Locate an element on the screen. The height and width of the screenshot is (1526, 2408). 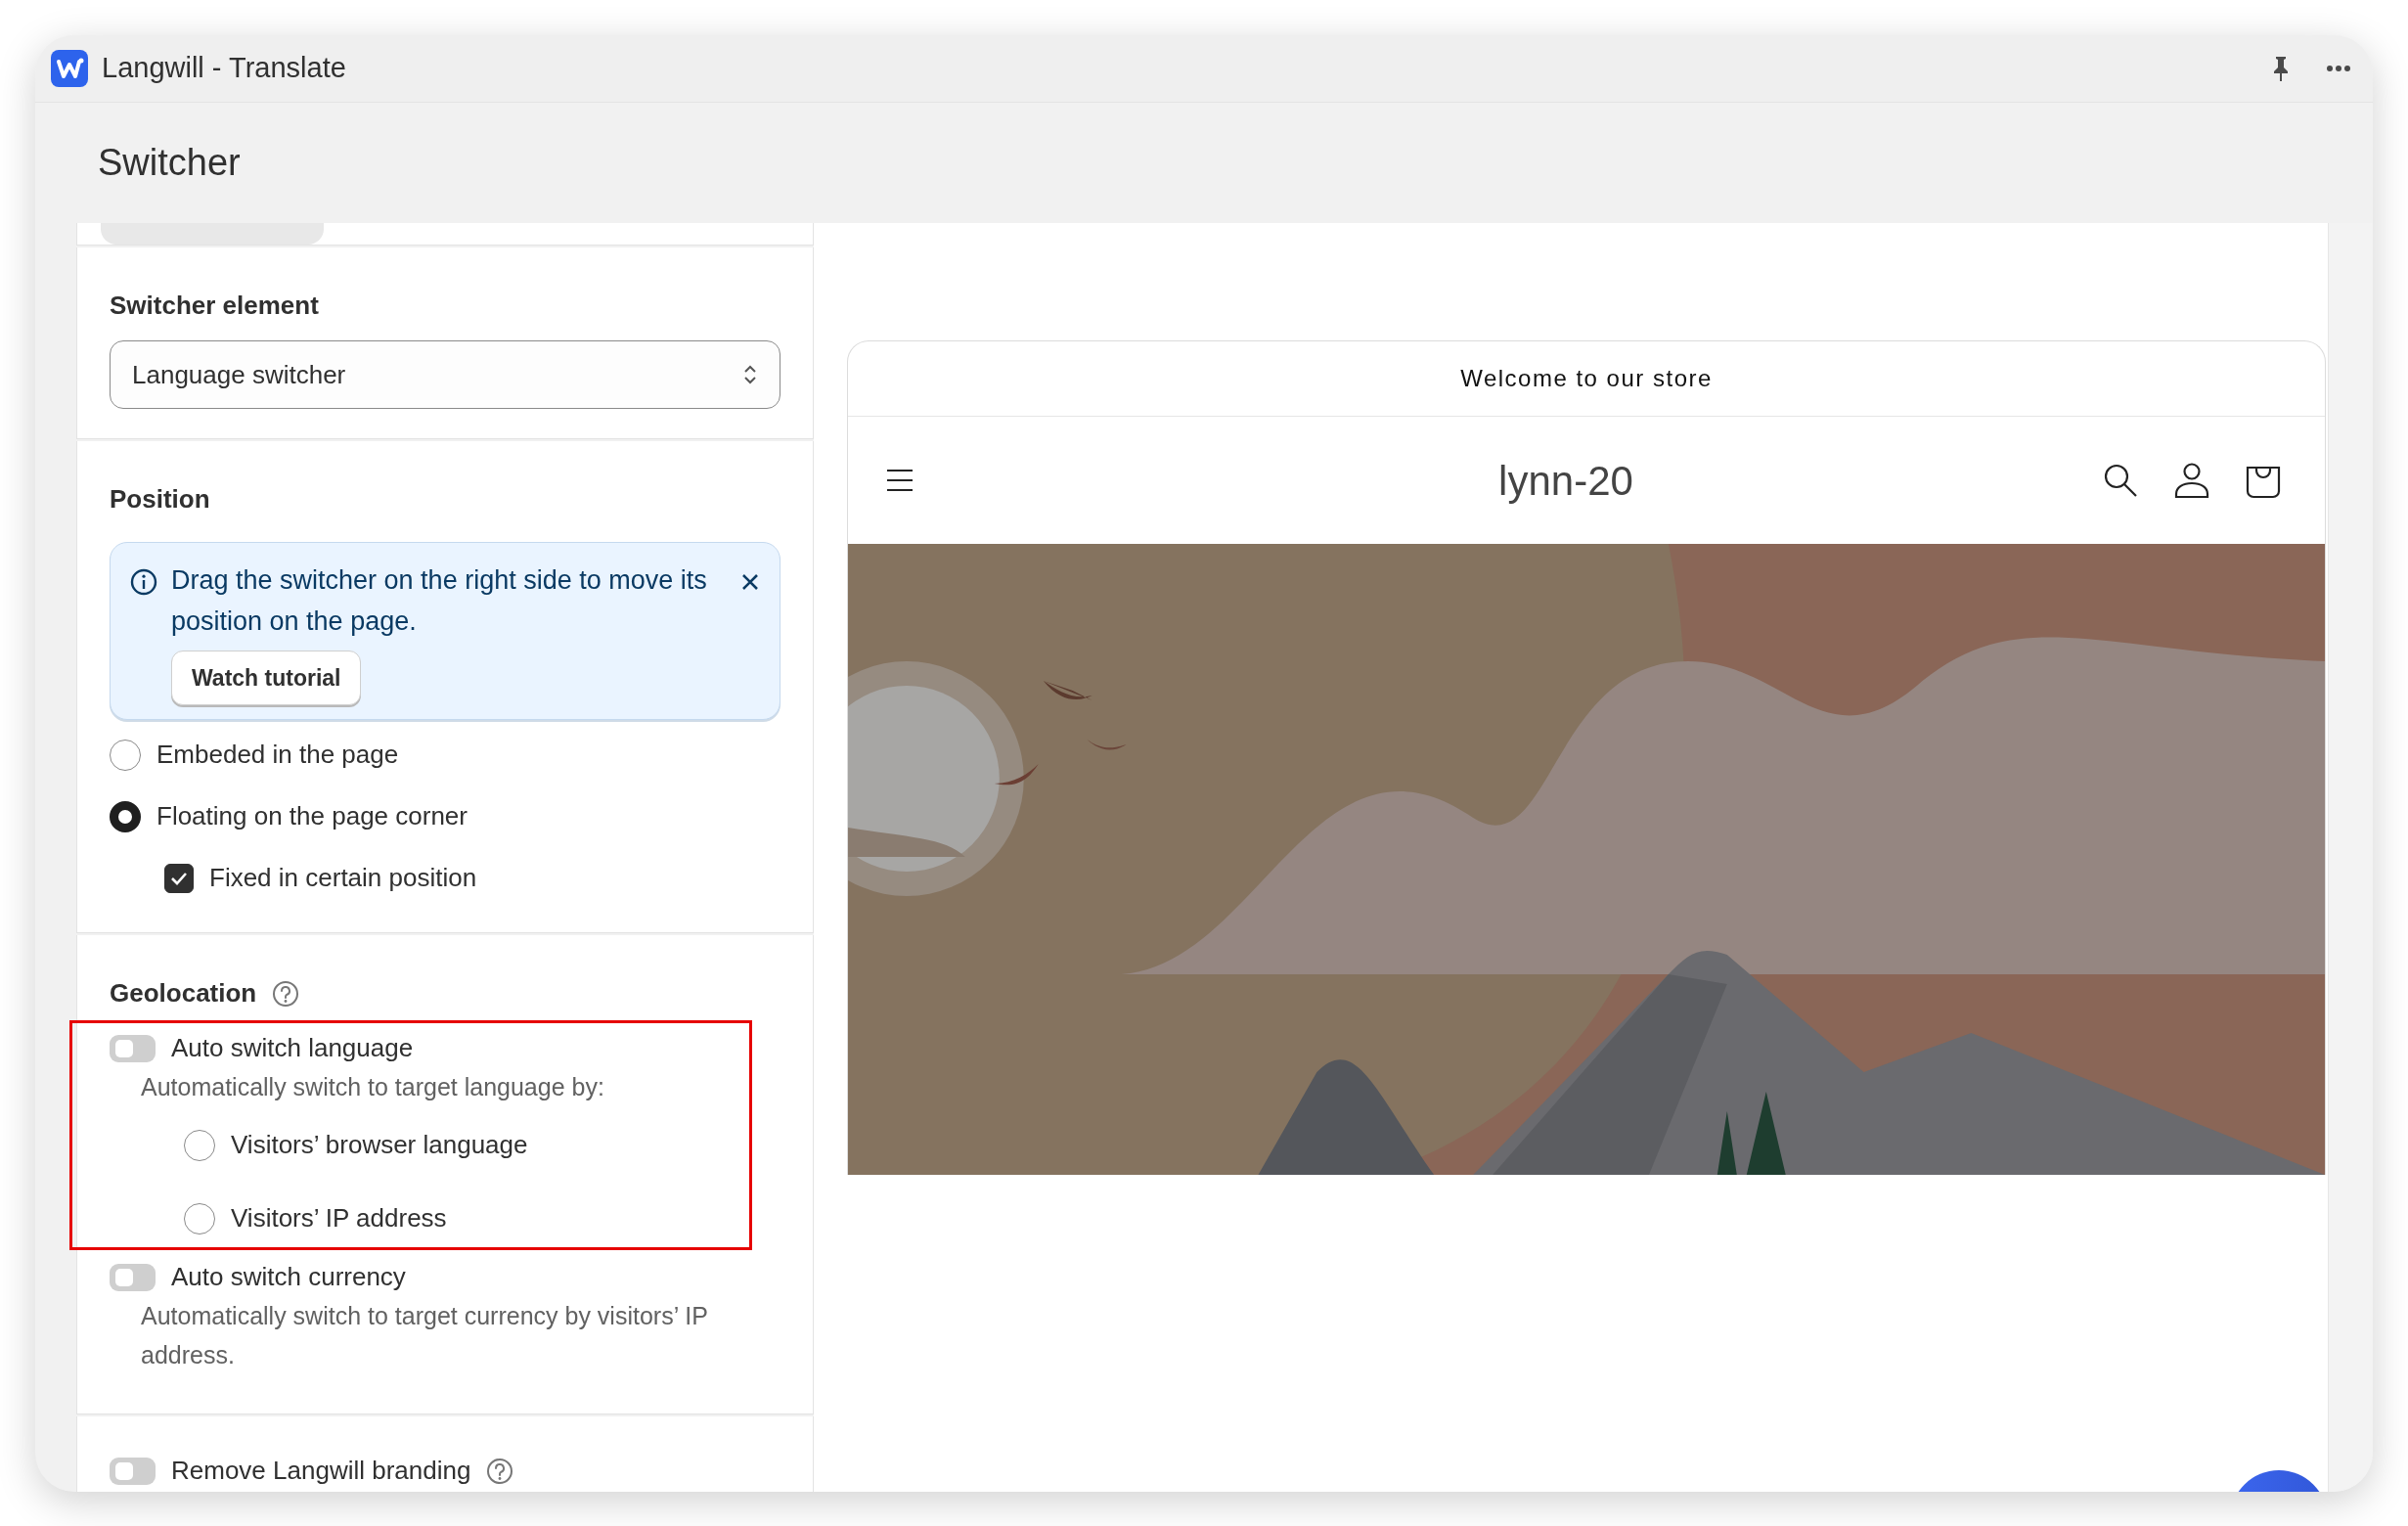
radio-label: Floating on the page corner is located at coordinates (312, 816).